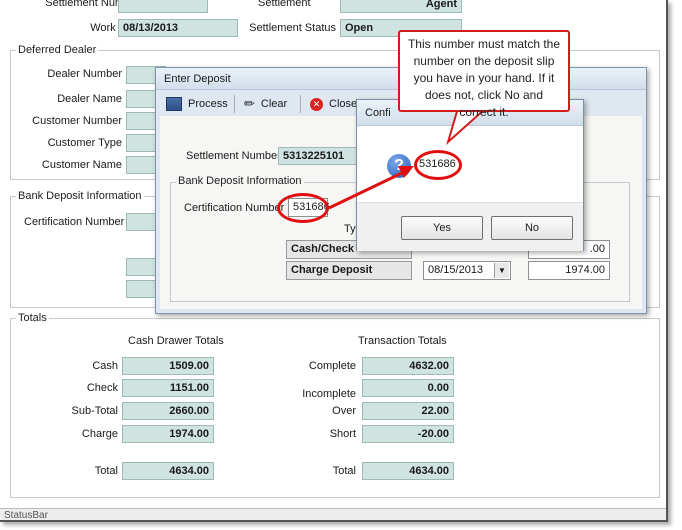 The image size is (682, 530). What do you see at coordinates (366, 190) in the screenshot?
I see `annotation-arrow-line` at bounding box center [366, 190].